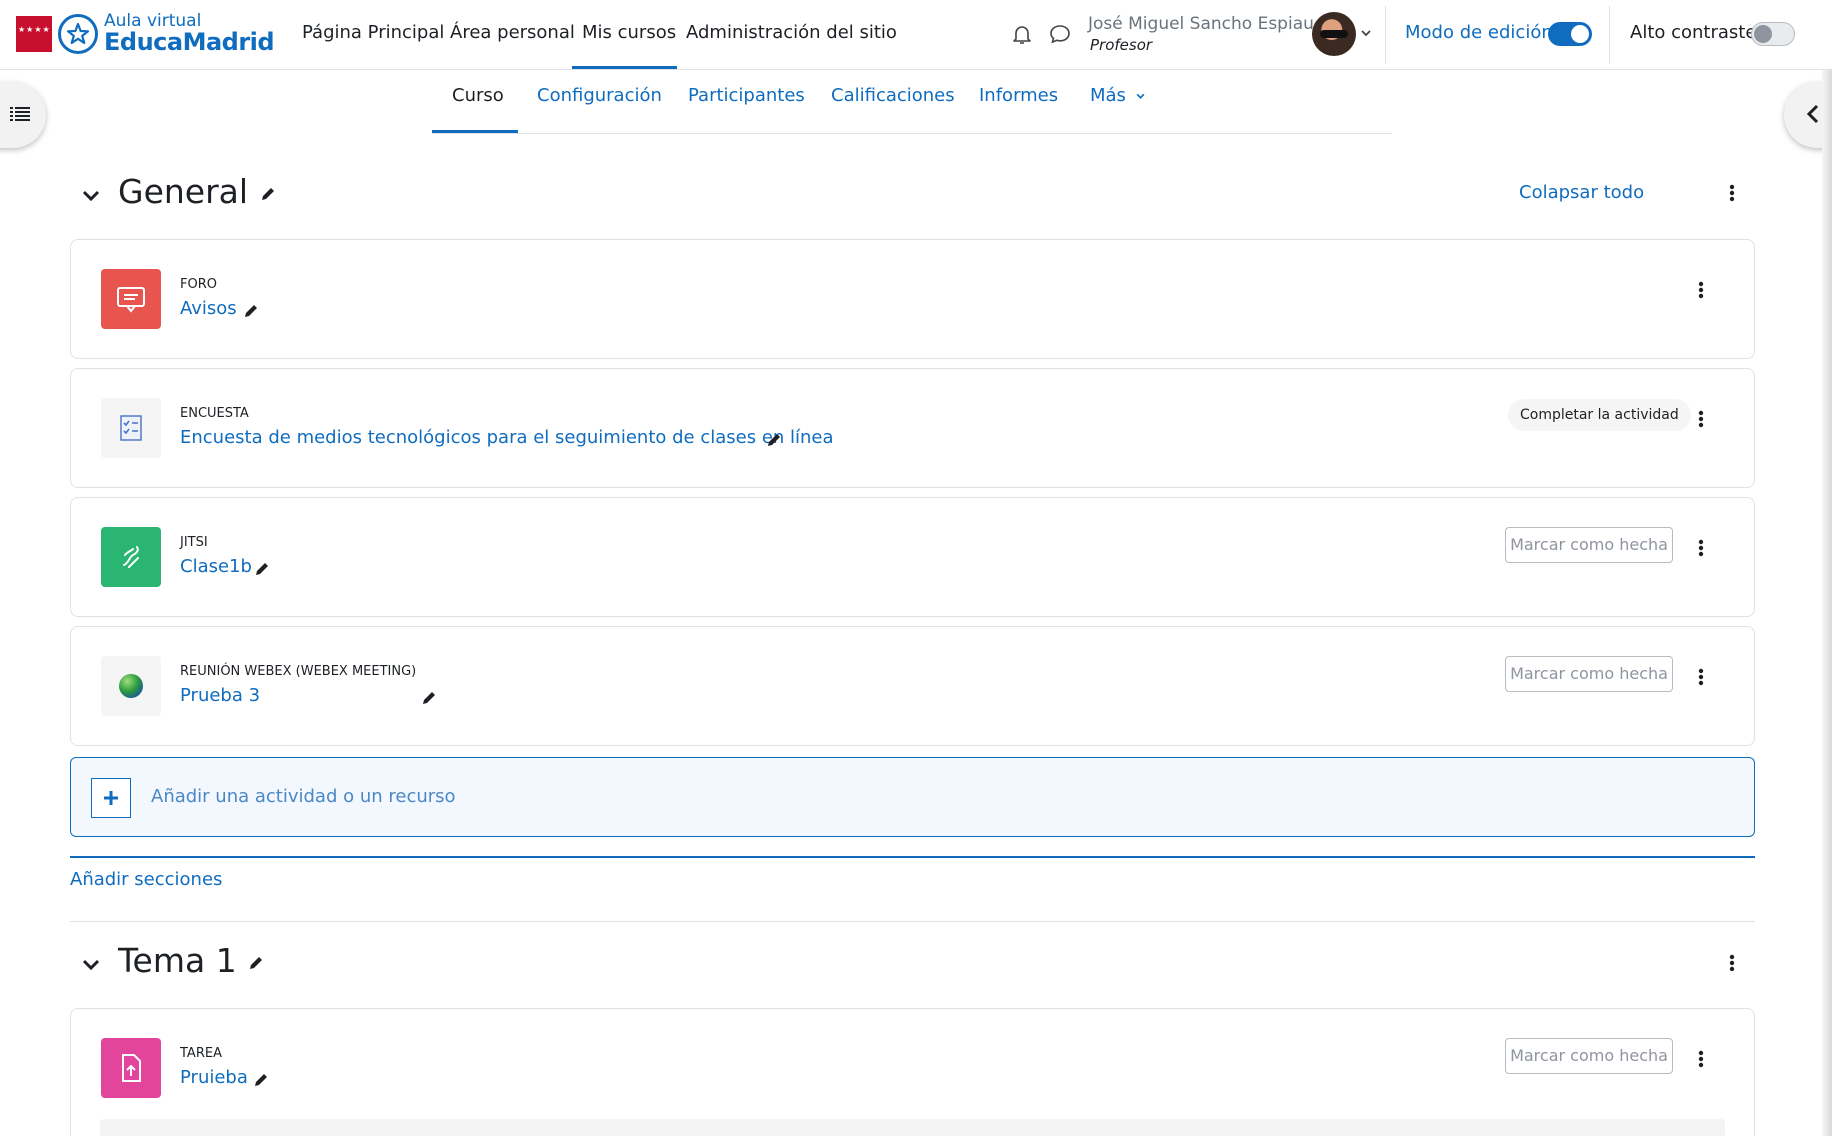 This screenshot has height=1136, width=1832. I want to click on tab-more: Más, so click(1118, 95).